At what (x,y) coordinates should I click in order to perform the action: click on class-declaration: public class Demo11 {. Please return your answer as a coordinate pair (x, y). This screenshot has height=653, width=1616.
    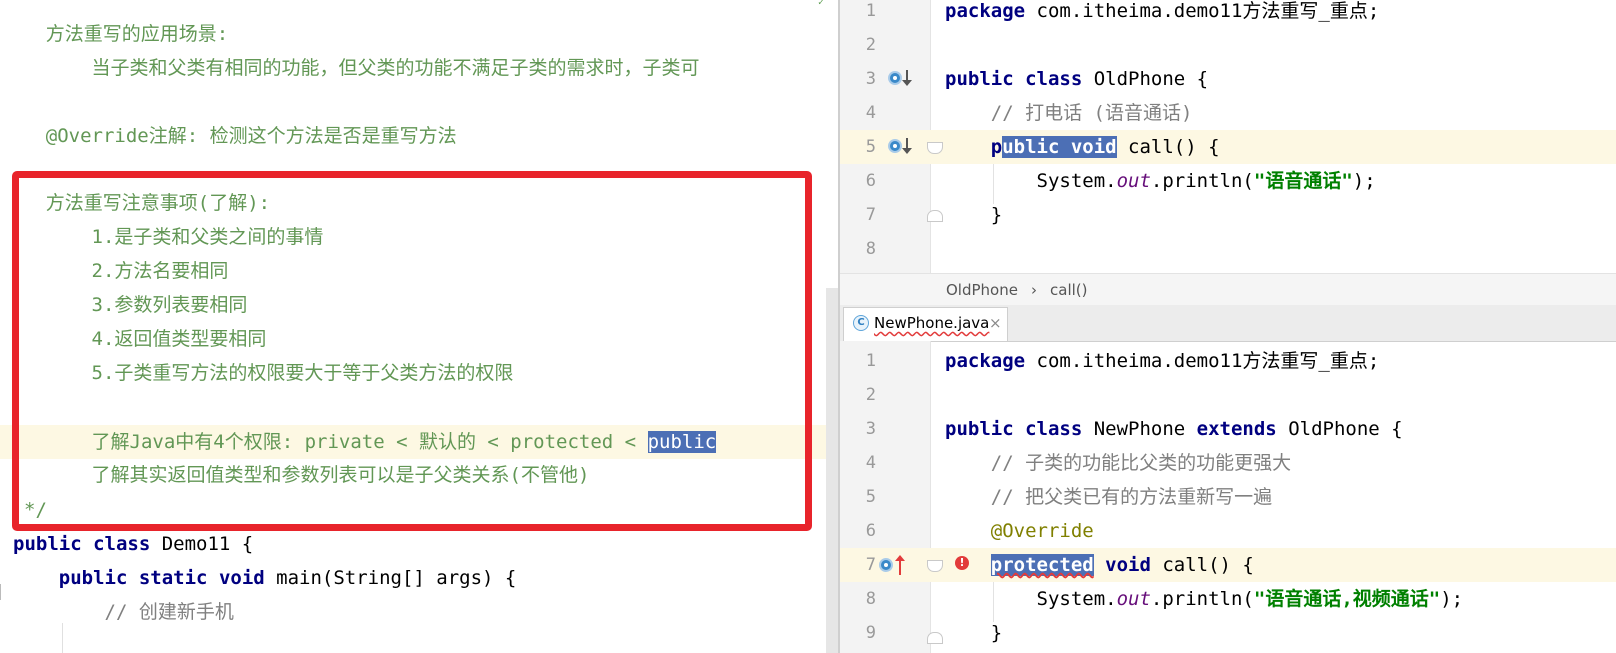
    Looking at the image, I should click on (133, 544).